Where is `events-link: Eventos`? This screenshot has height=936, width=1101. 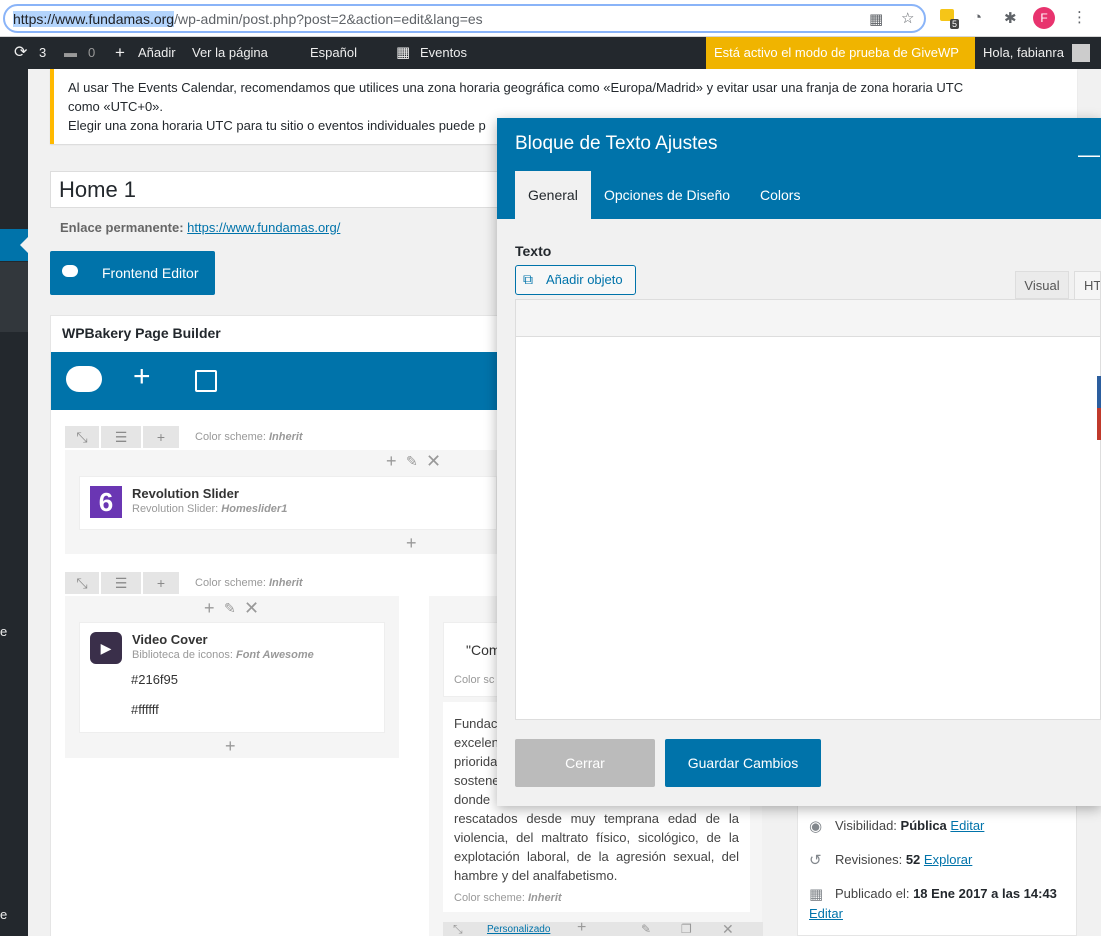 events-link: Eventos is located at coordinates (443, 53).